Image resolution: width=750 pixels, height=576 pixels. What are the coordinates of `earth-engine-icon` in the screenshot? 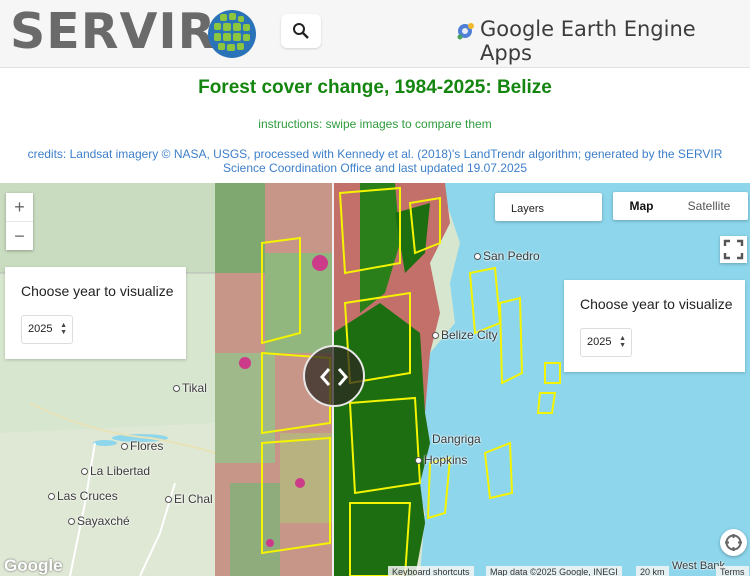 It's located at (465, 31).